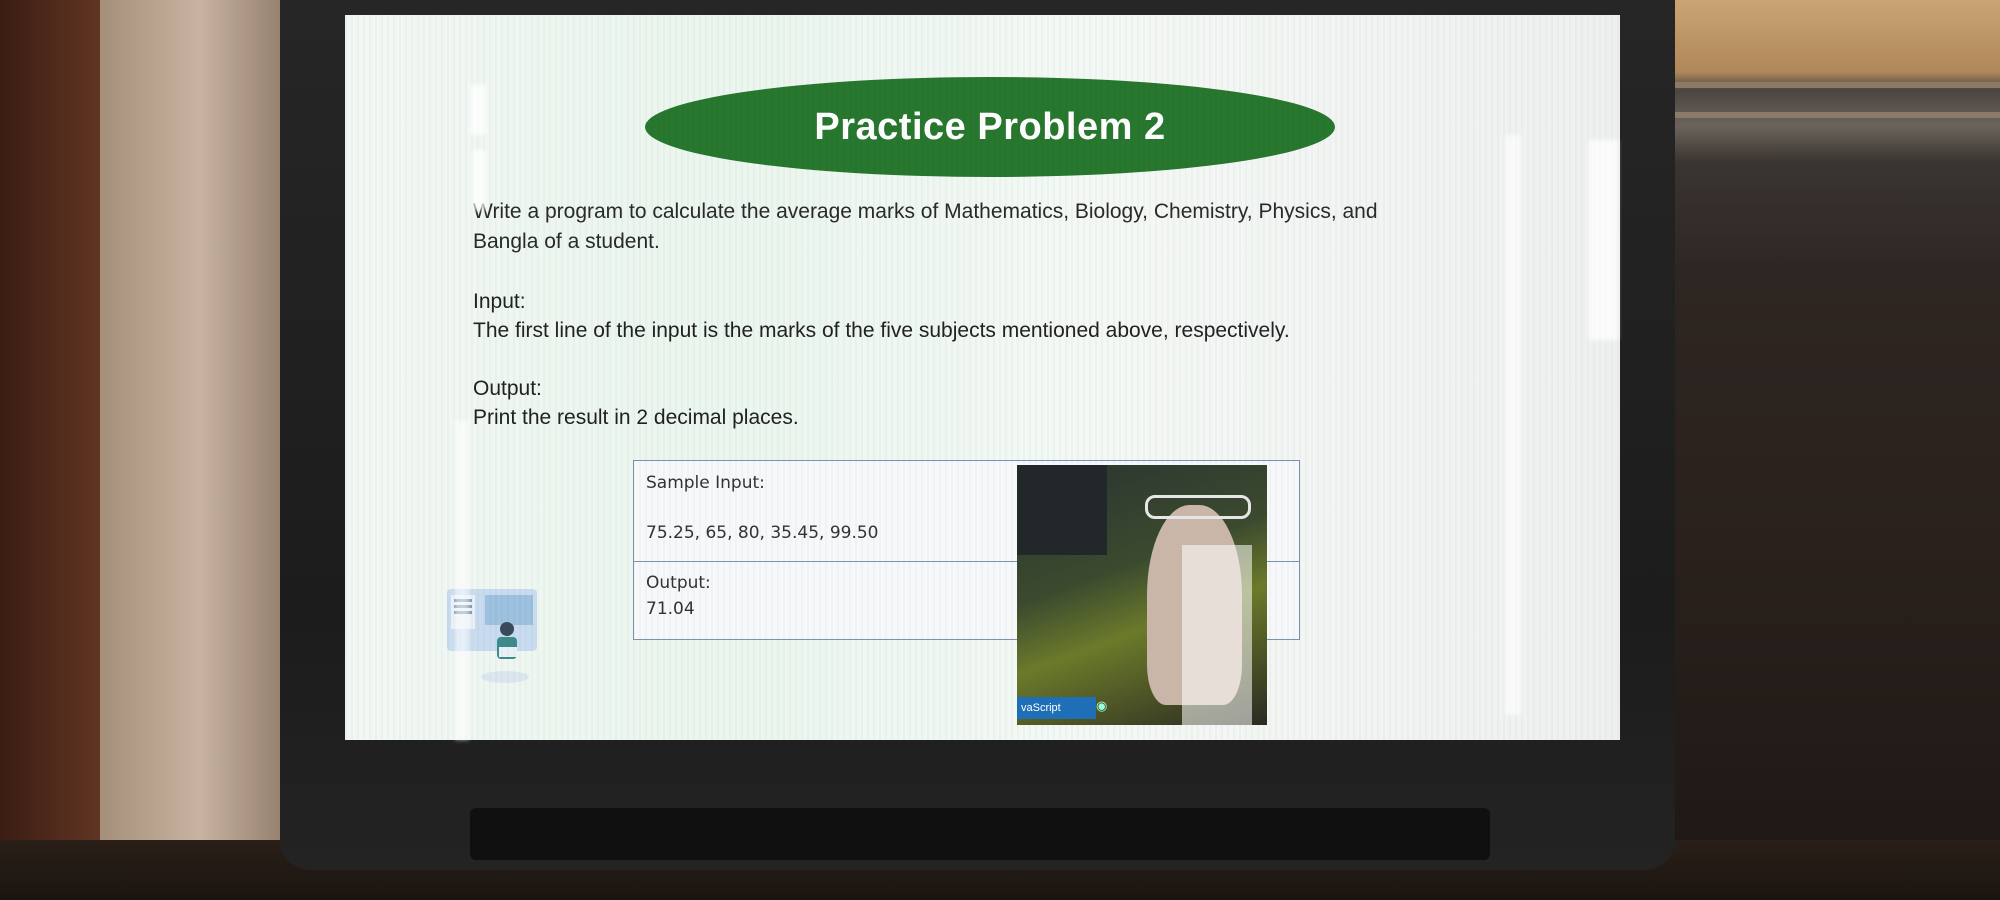  What do you see at coordinates (980, 834) in the screenshot?
I see `laptop-hinge` at bounding box center [980, 834].